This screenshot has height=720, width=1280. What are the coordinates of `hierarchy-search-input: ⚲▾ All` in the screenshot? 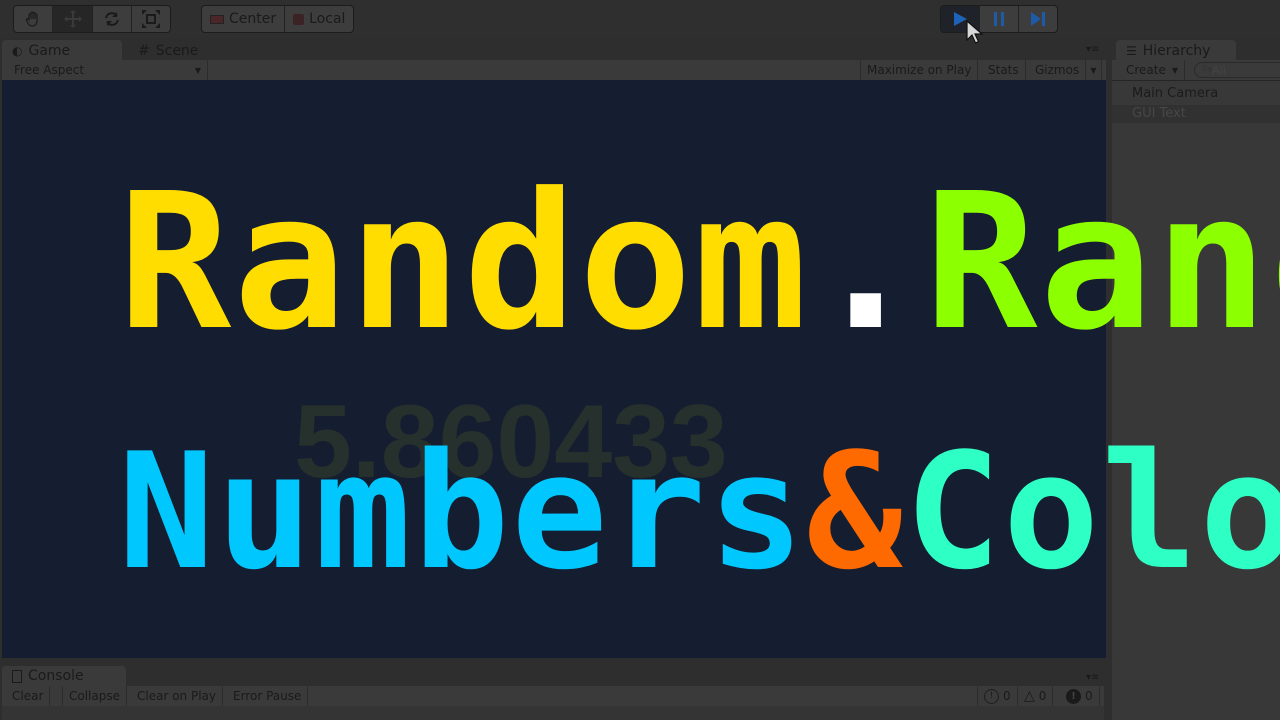 It's located at (1237, 70).